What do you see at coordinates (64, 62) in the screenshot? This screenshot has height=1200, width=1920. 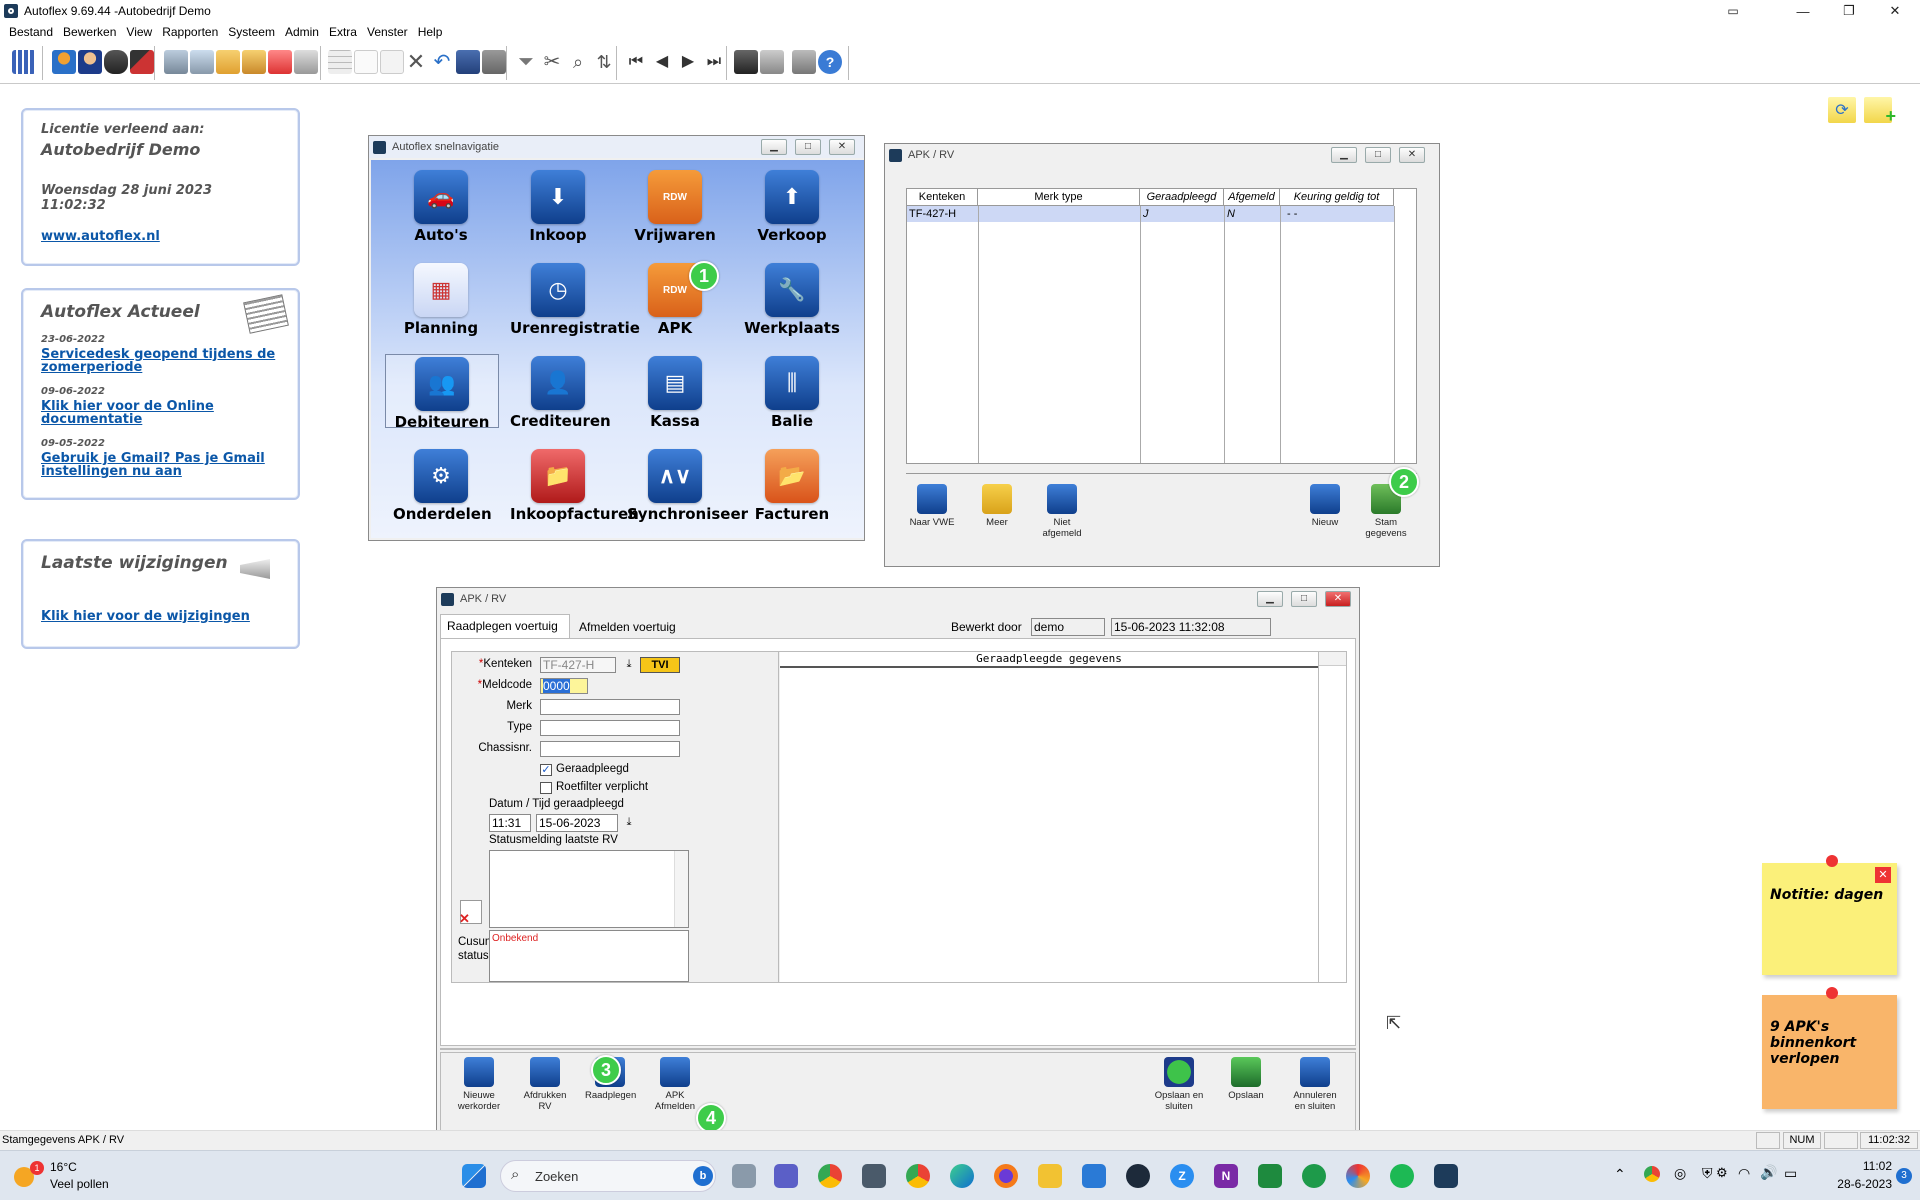 I see `users-icon` at bounding box center [64, 62].